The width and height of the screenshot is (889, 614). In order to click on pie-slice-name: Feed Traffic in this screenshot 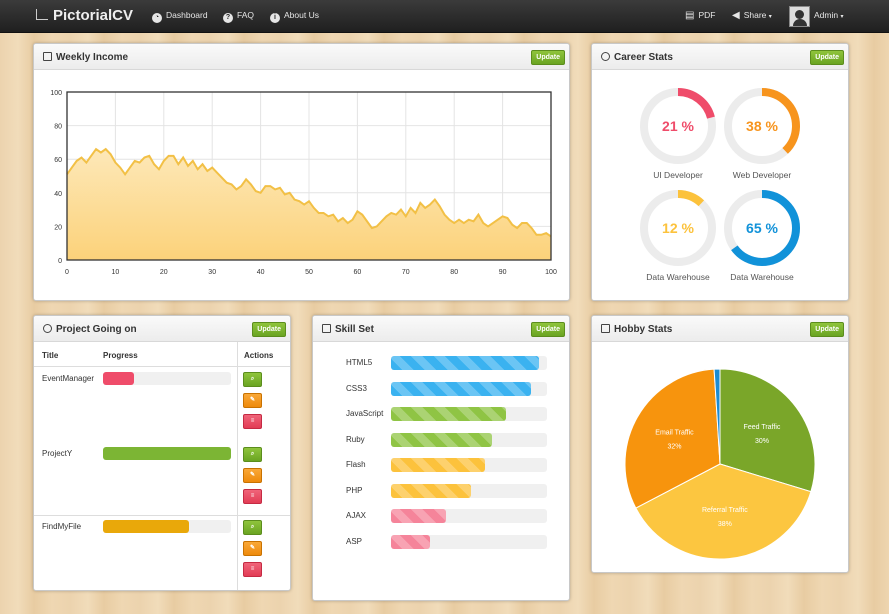, I will do `click(762, 427)`.